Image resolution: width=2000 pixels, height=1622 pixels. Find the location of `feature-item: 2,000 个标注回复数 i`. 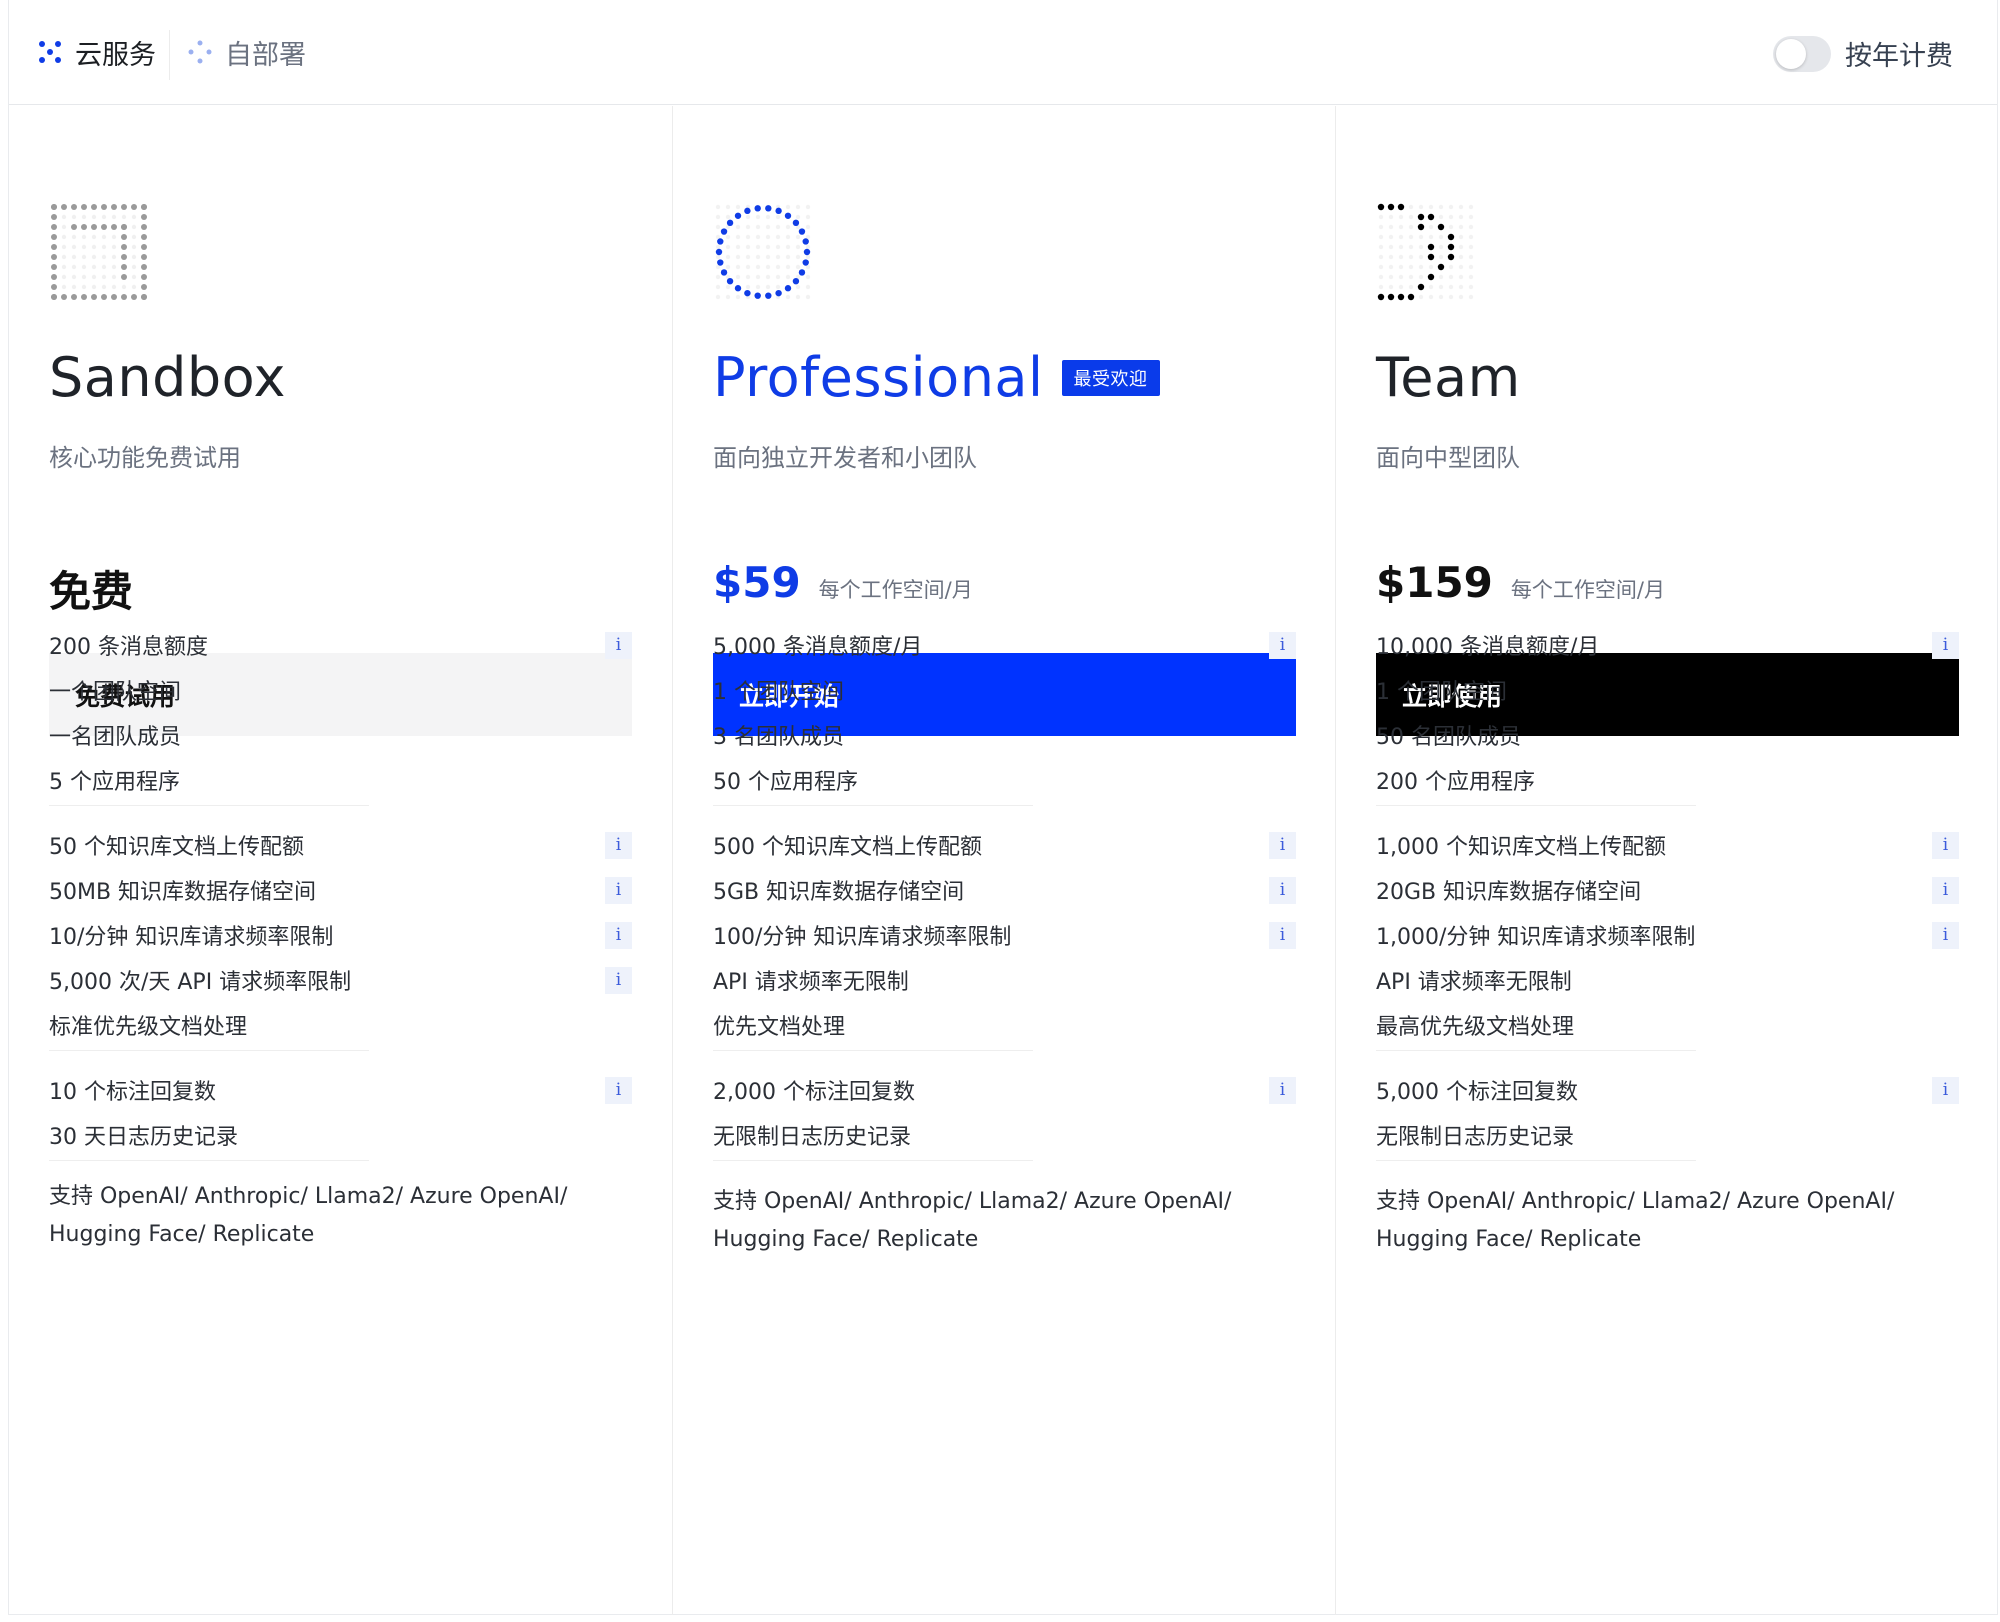

feature-item: 2,000 个标注回复数 i is located at coordinates (1004, 1090).